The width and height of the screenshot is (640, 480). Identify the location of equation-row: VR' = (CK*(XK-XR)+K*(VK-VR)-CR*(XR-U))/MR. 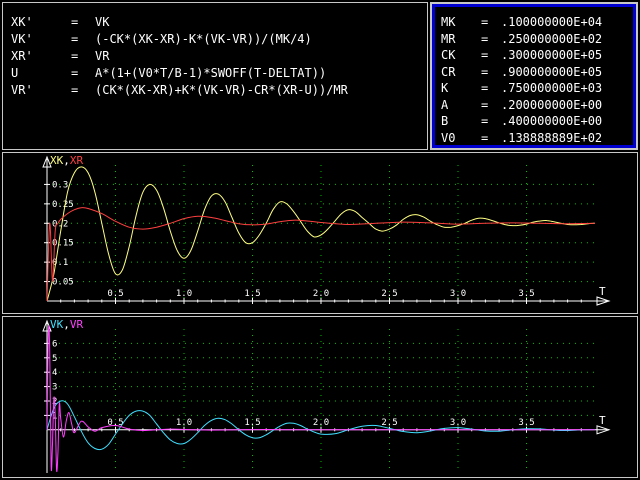
(179, 90).